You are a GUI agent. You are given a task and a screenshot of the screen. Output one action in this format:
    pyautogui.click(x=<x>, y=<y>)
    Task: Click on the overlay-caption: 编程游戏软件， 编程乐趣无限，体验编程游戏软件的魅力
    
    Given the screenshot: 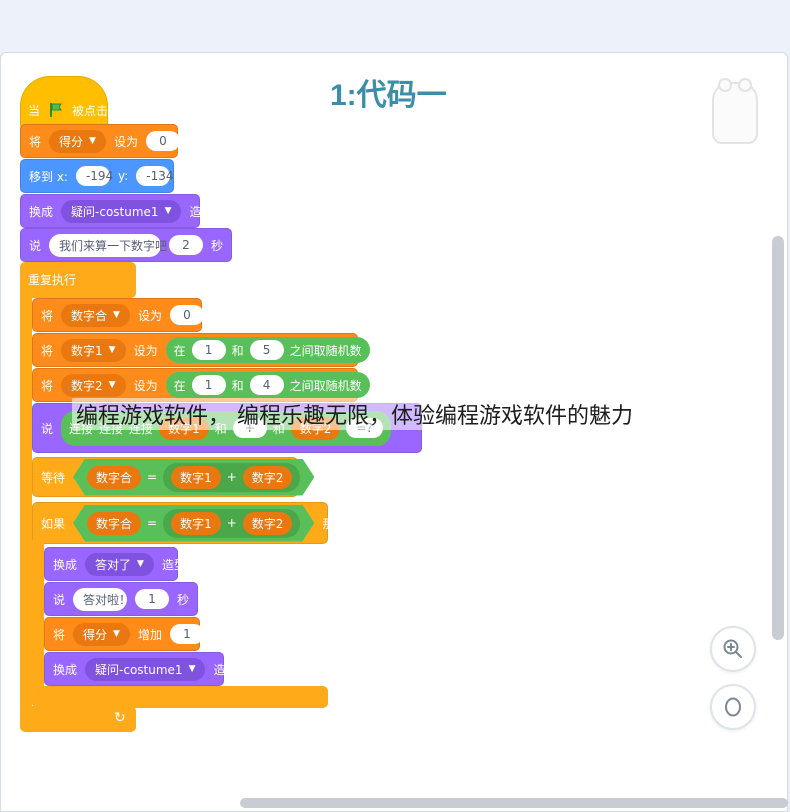 What is the action you would take?
    pyautogui.click(x=354, y=414)
    